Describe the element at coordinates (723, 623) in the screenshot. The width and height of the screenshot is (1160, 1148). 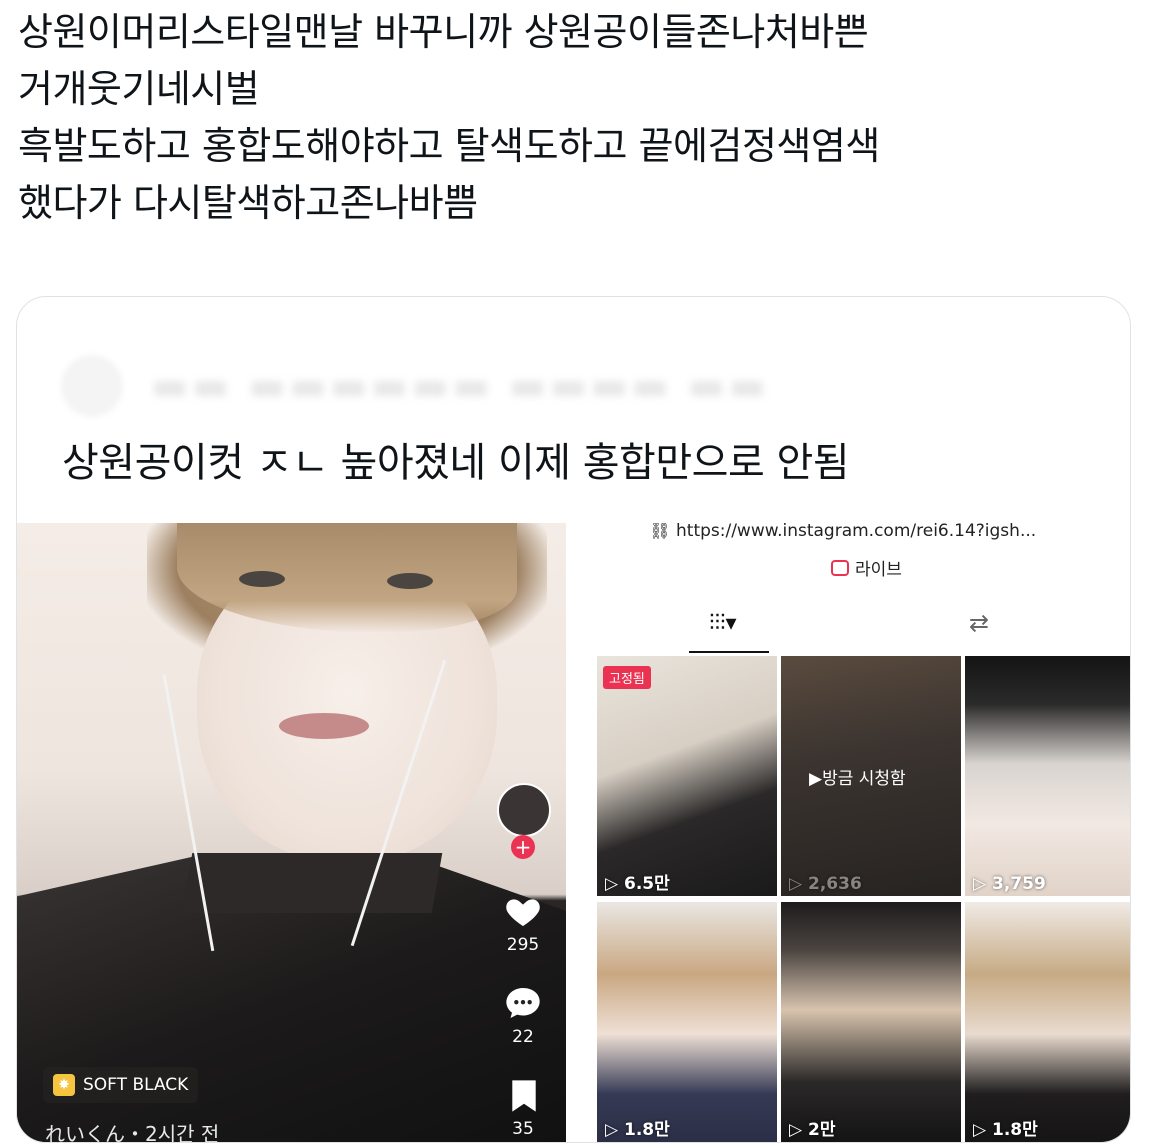
I see `grid-tab-icon: ⫶⫶⫶▾` at that location.